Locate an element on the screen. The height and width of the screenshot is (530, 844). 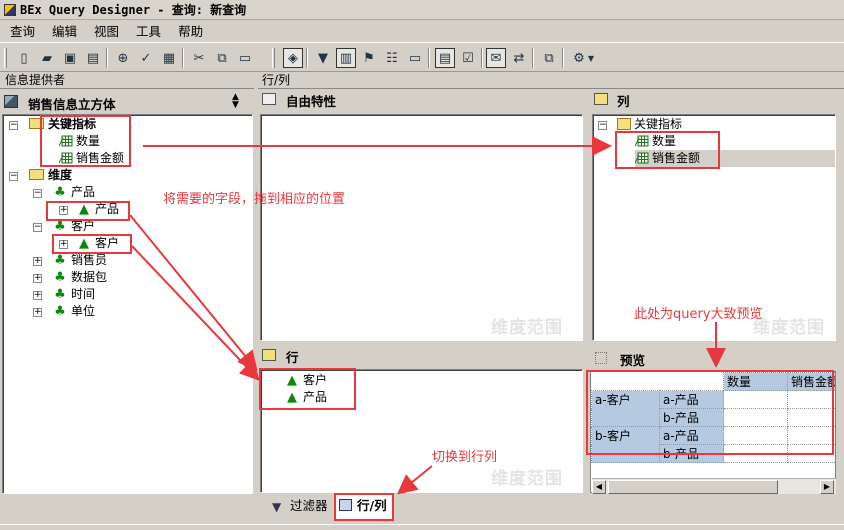
annotation-drag-hint: 将需要的字段，拖到相应的位置 is located at coordinates (254, 199).